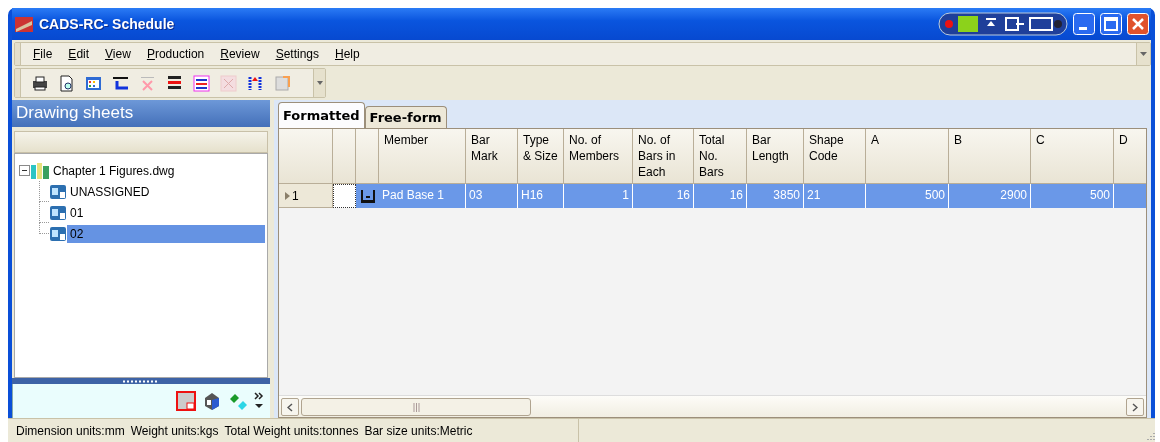  I want to click on menu-item: Review, so click(240, 54).